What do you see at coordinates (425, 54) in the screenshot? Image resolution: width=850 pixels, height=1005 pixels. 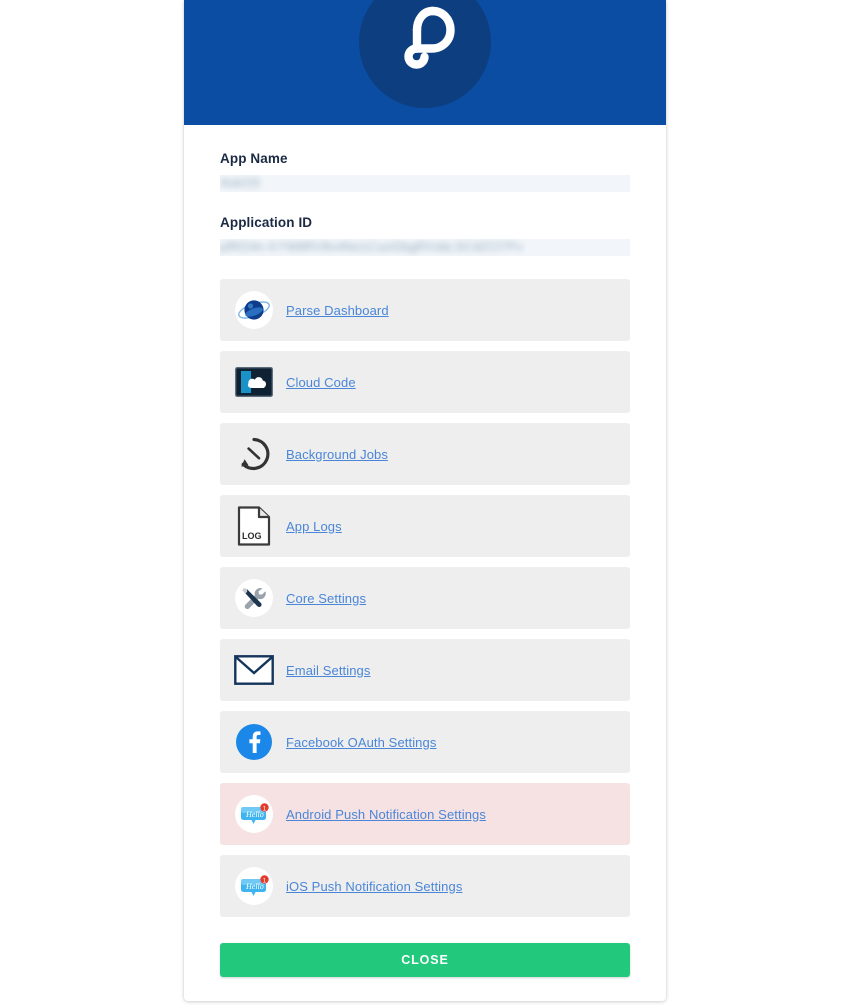 I see `parse-logo-icon` at bounding box center [425, 54].